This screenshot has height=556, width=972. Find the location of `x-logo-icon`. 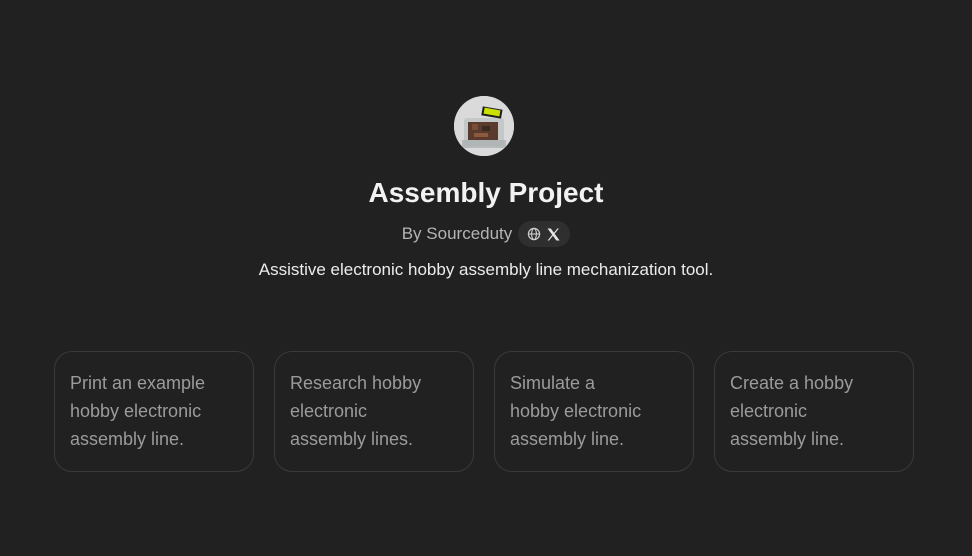

x-logo-icon is located at coordinates (553, 234).